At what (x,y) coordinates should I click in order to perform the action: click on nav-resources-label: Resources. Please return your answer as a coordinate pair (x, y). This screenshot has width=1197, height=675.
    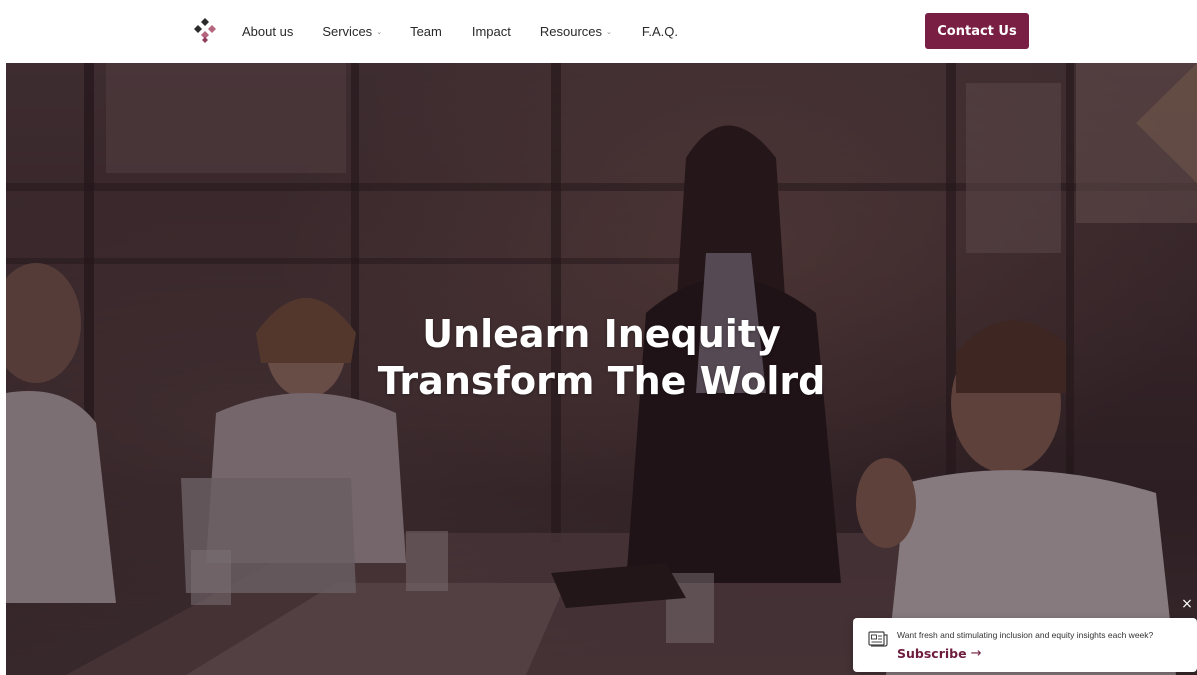
    Looking at the image, I should click on (571, 31).